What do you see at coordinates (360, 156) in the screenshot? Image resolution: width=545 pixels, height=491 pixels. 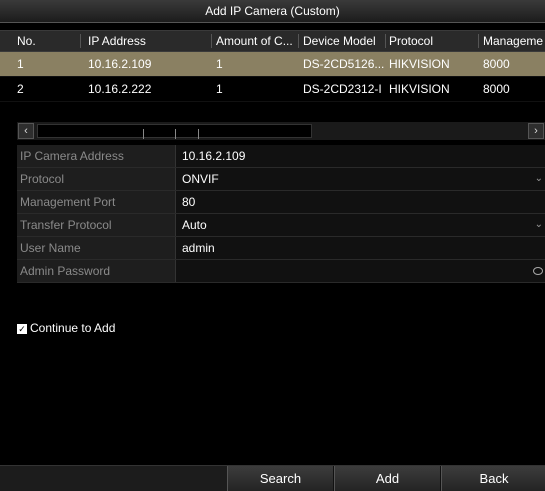 I see `ip-camera-address-input: 10.16.2.109` at bounding box center [360, 156].